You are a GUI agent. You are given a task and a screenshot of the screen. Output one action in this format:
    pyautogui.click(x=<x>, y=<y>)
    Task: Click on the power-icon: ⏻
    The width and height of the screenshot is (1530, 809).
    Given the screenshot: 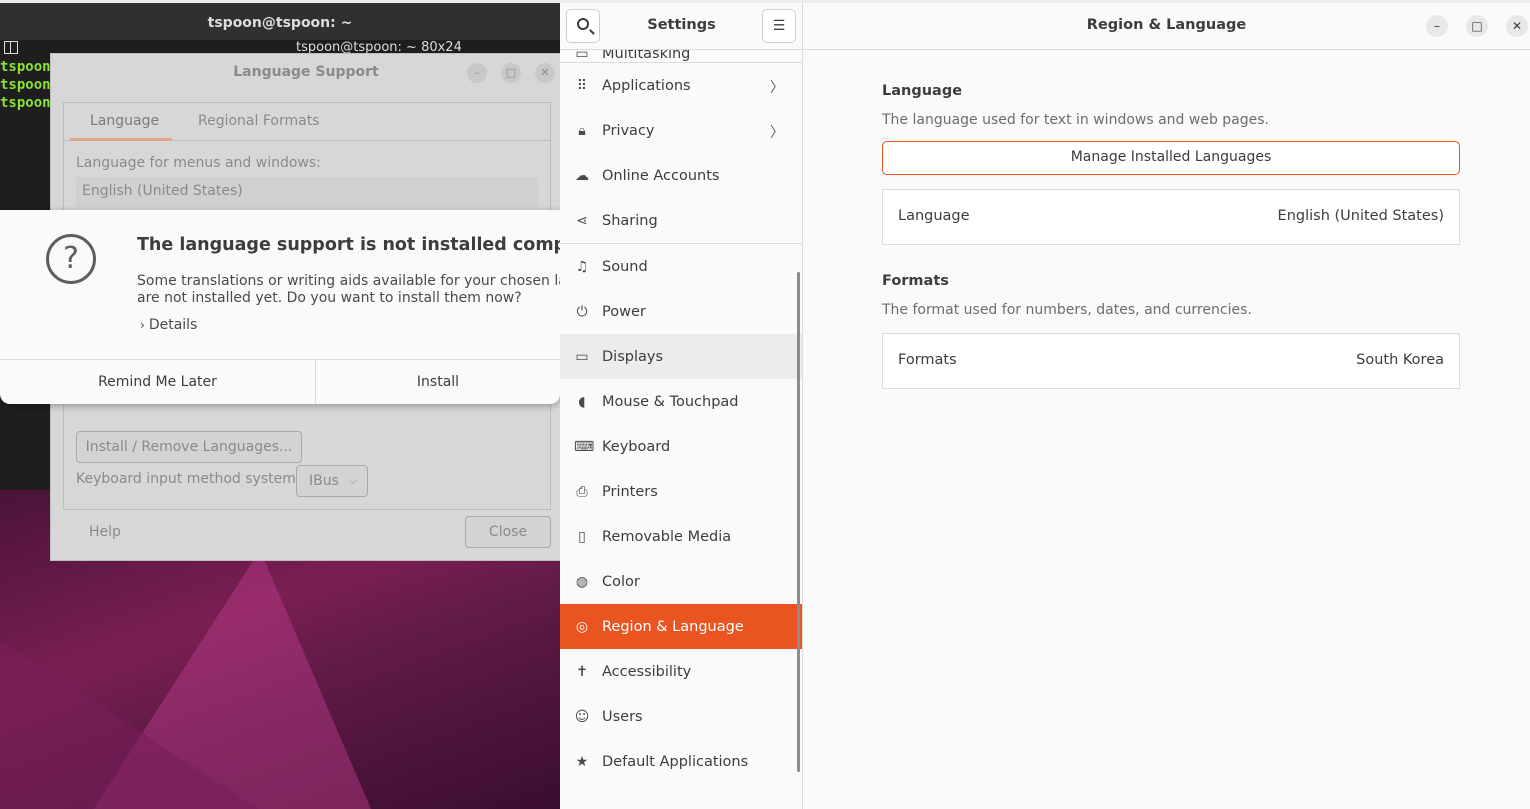 What is the action you would take?
    pyautogui.click(x=582, y=311)
    